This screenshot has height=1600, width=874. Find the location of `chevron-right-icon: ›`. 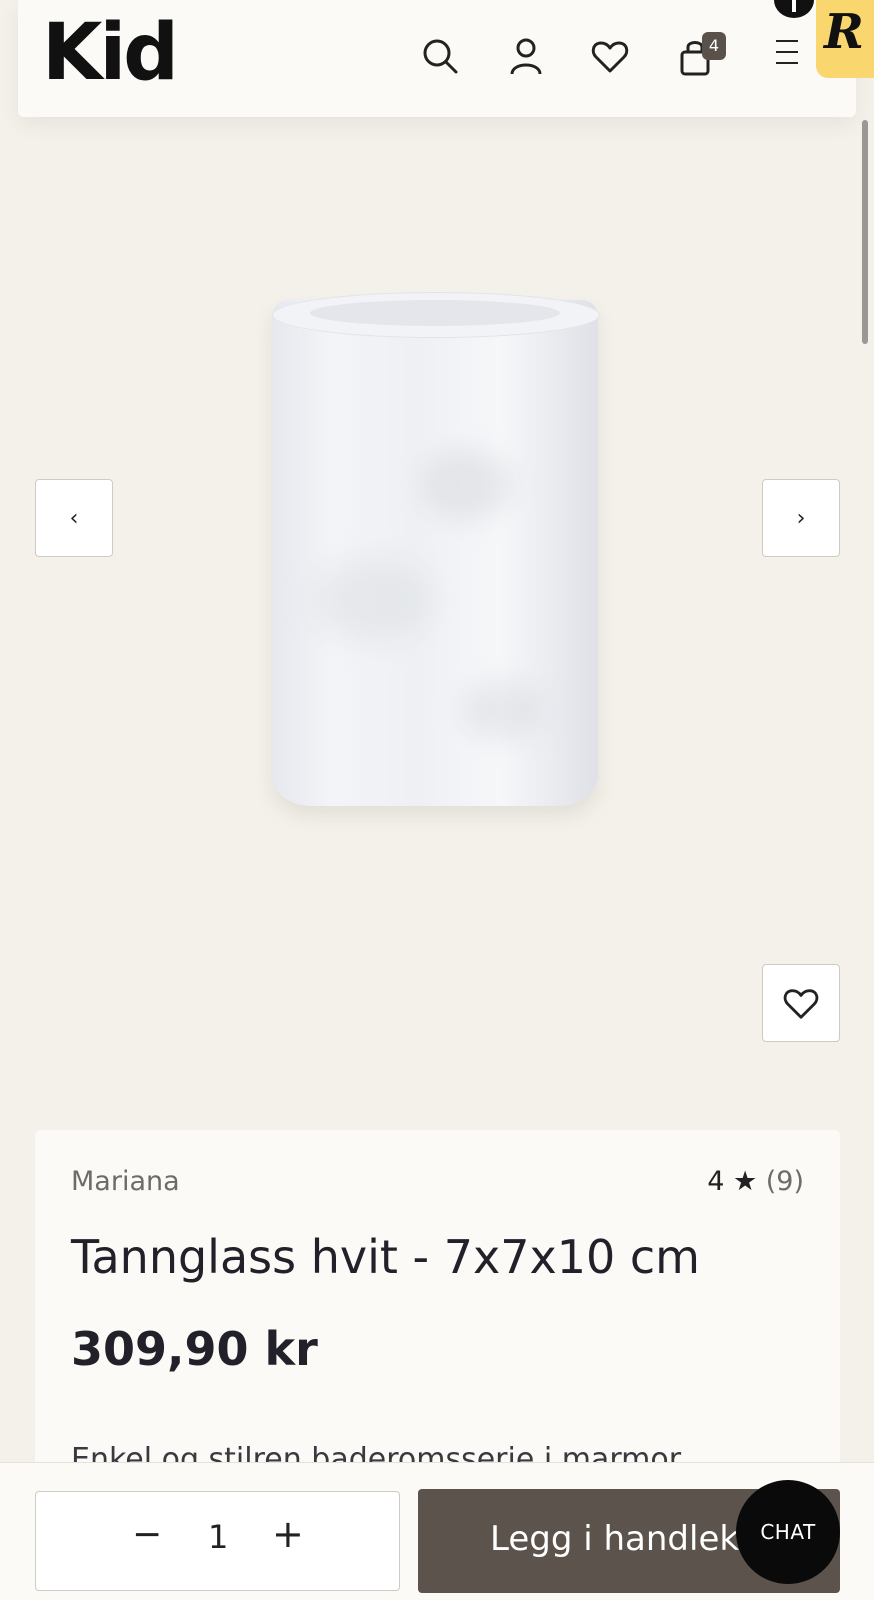

chevron-right-icon: › is located at coordinates (801, 518).